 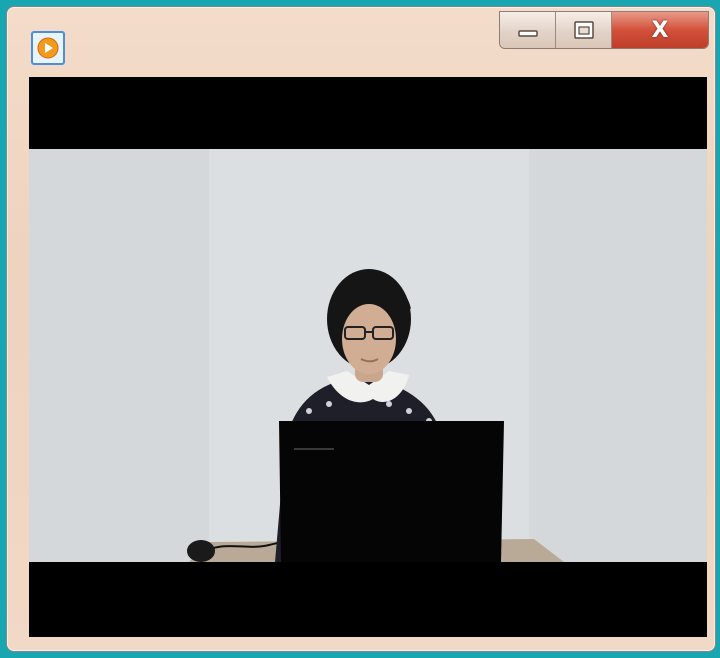 I want to click on close-icon: X, so click(x=660, y=30).